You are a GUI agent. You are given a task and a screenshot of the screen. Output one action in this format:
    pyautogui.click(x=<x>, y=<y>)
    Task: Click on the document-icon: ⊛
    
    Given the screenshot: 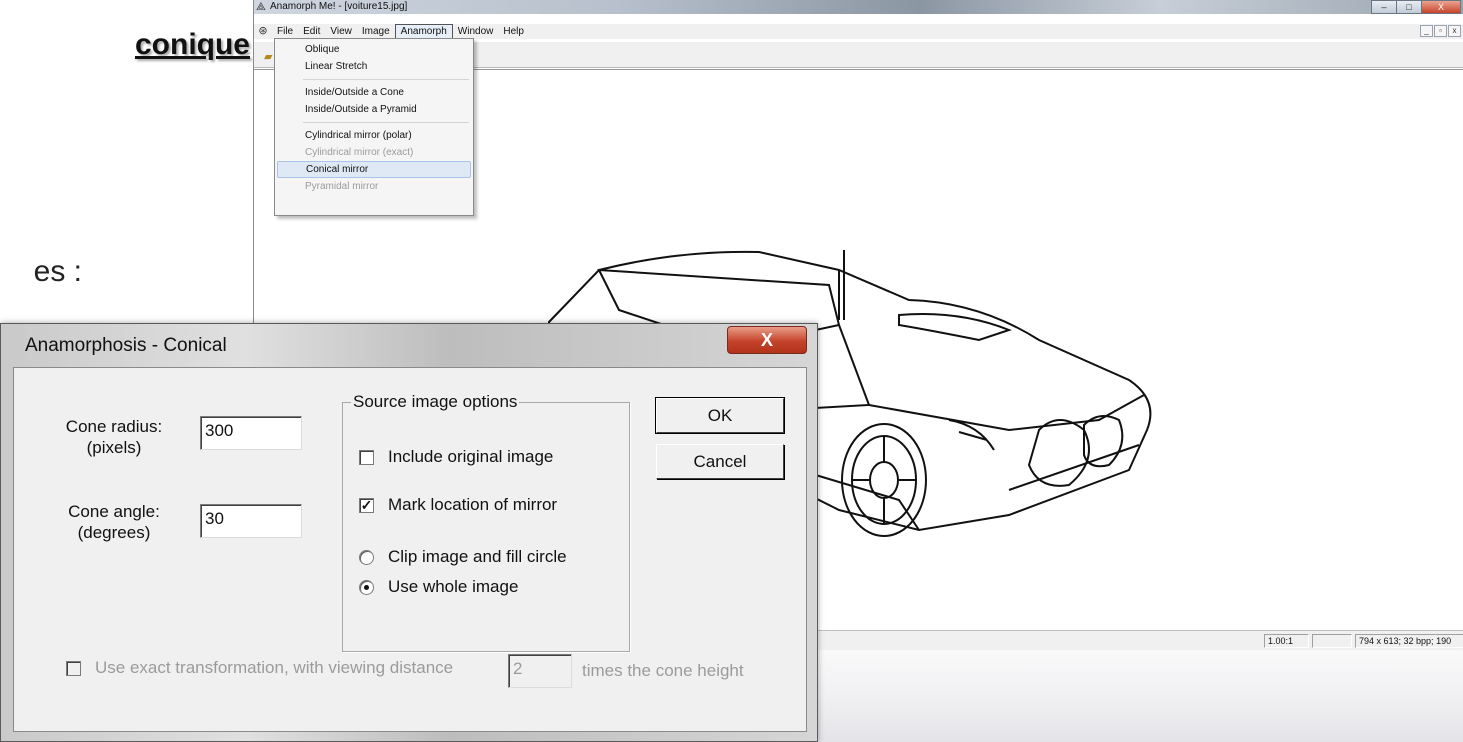 What is the action you would take?
    pyautogui.click(x=263, y=31)
    